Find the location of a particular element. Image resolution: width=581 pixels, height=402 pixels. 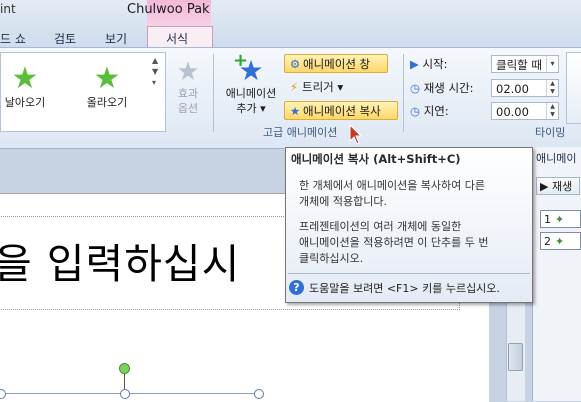

add-animation-label-2: 추가 is located at coordinates (246, 108).